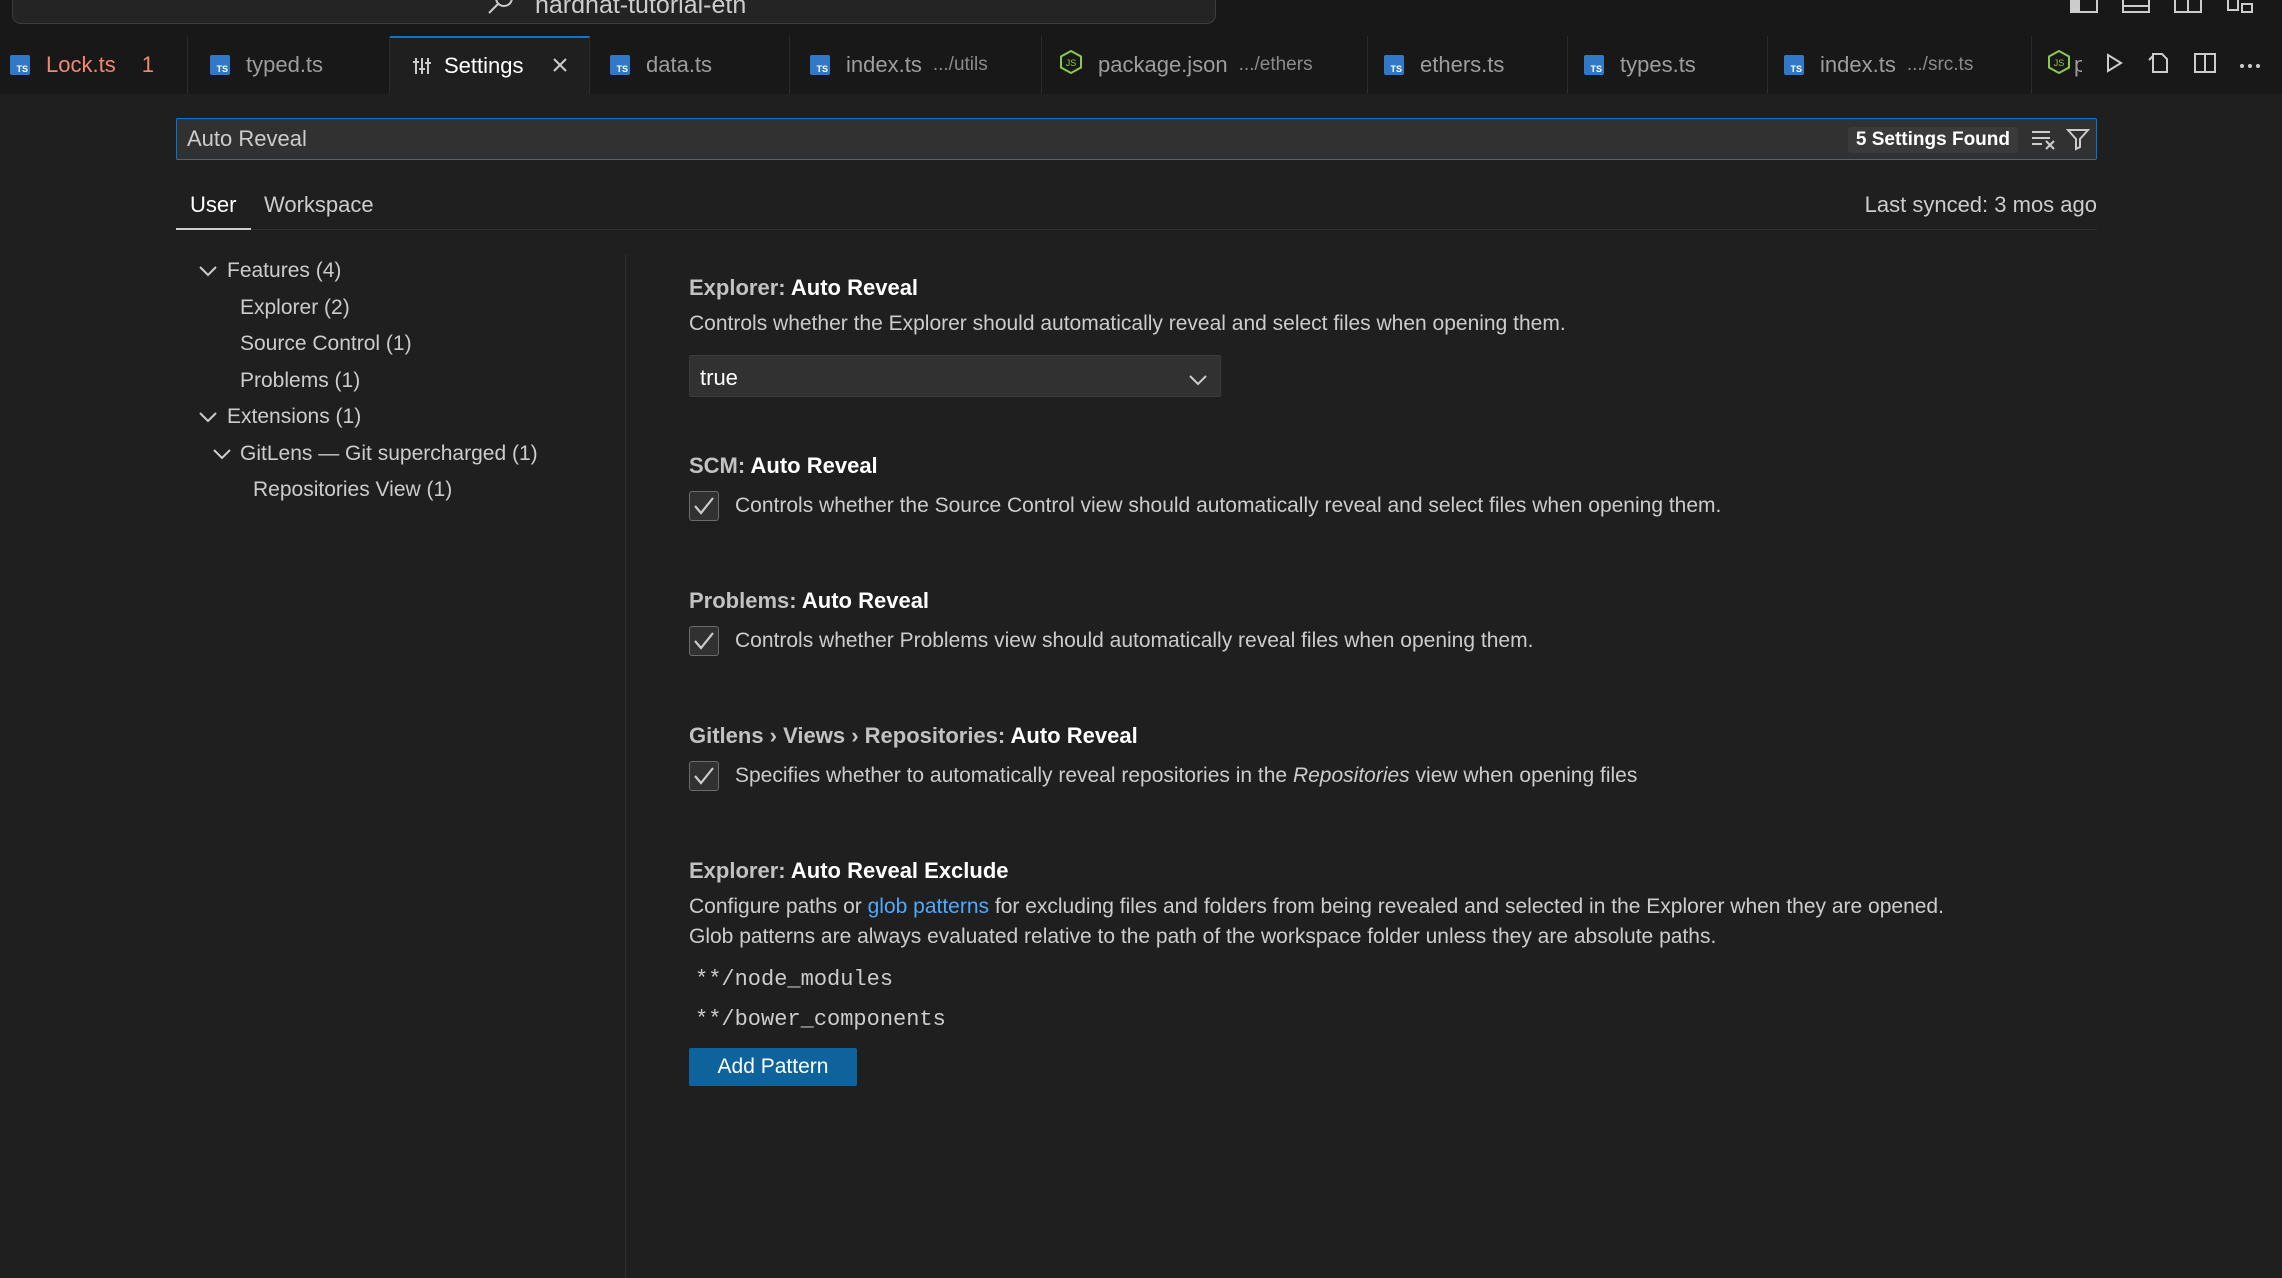 This screenshot has width=2282, height=1278. I want to click on toggle-secondary-sidebar-icon, so click(2188, 7).